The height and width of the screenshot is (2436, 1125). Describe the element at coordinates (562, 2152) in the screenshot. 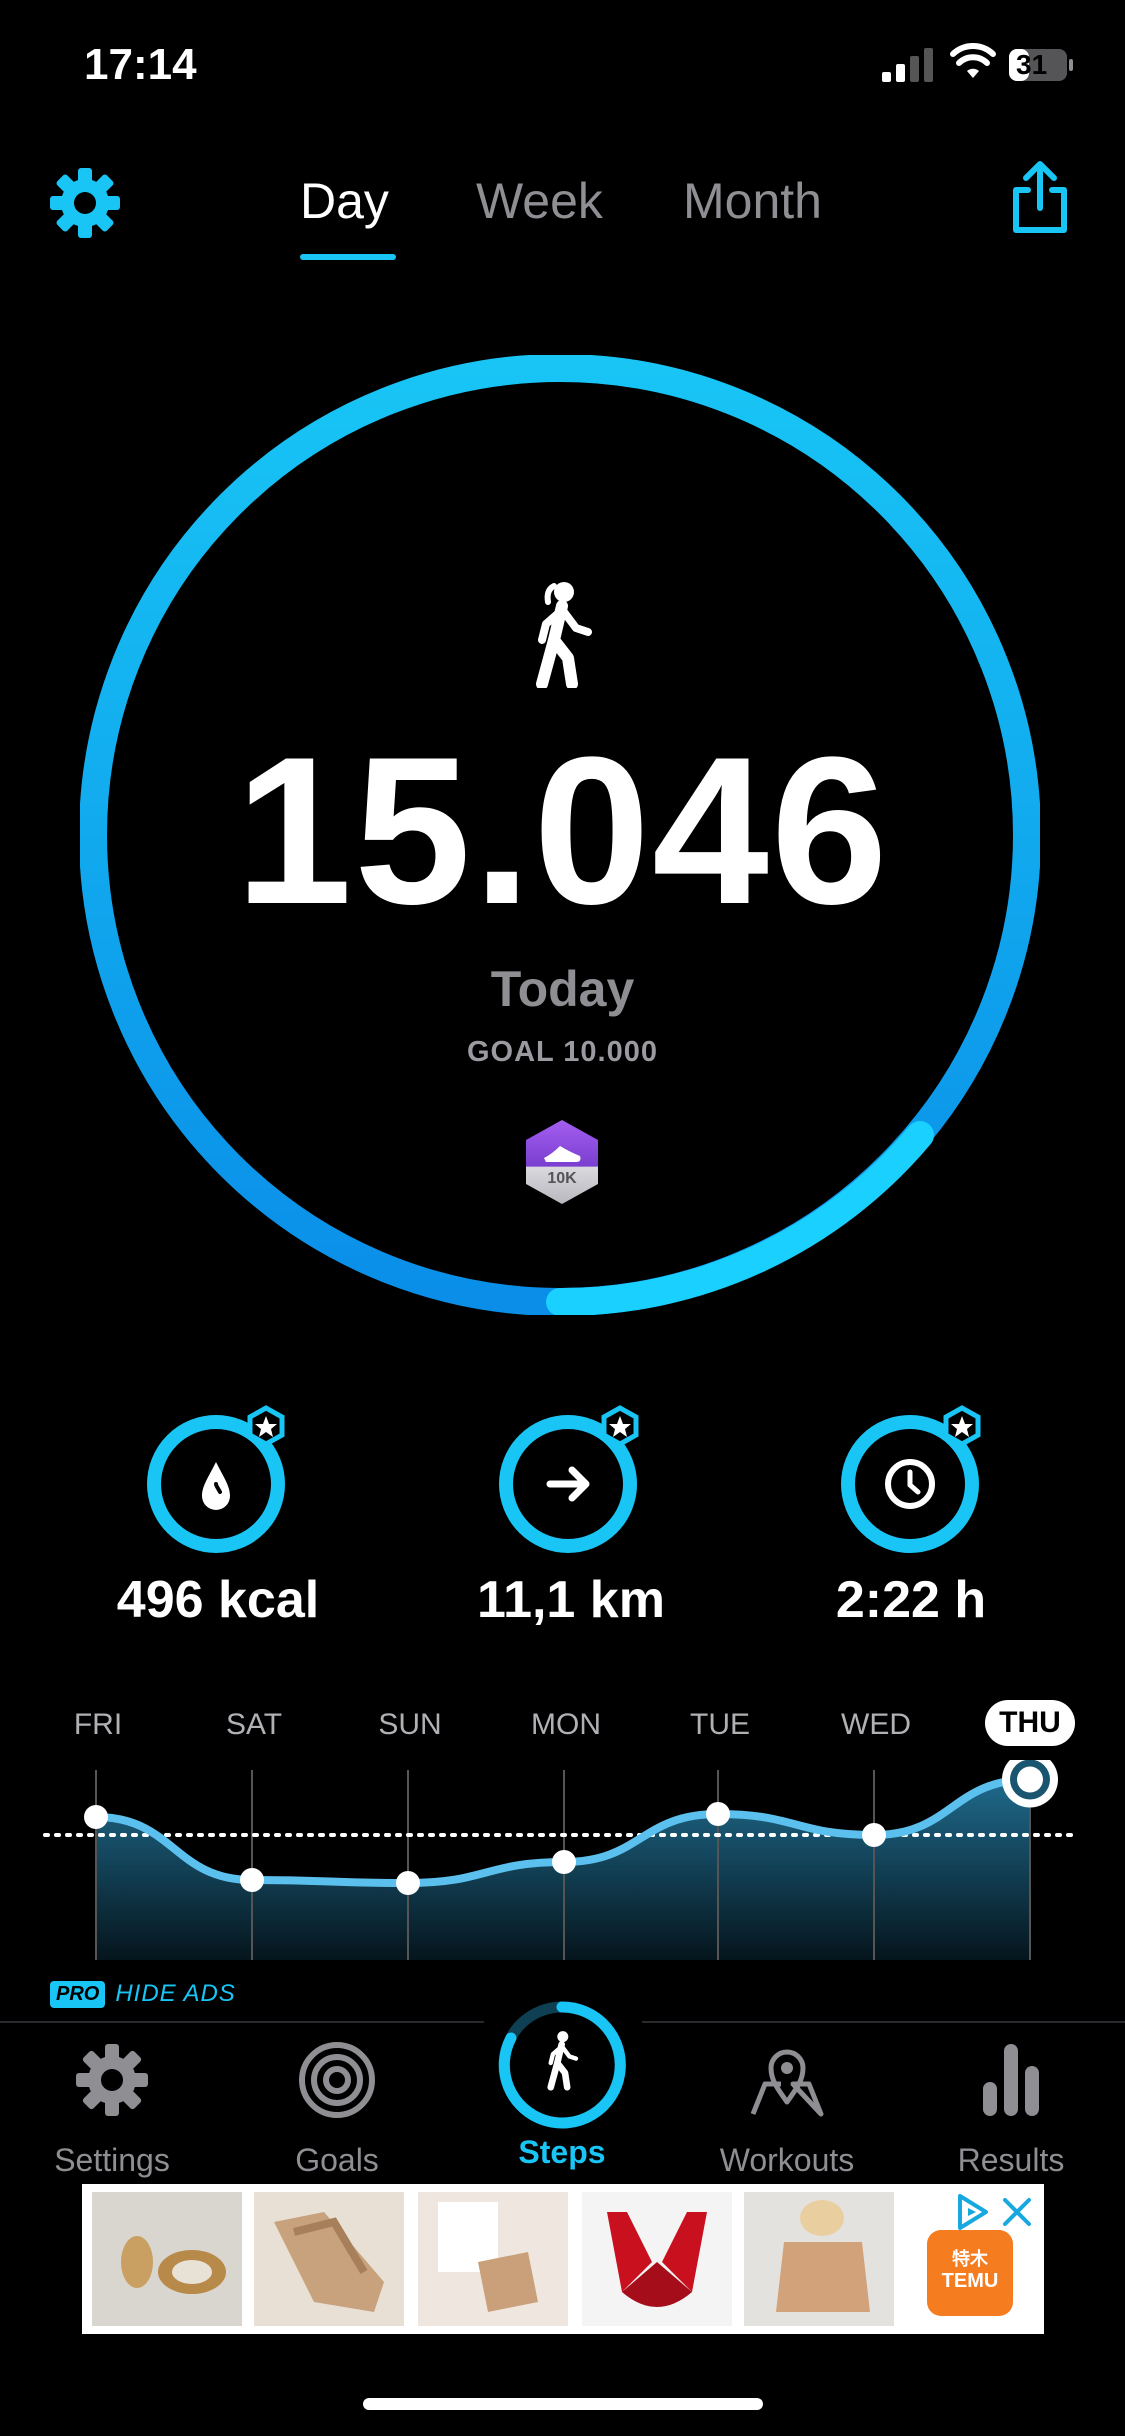

I see `tabbar-label-steps: Steps` at that location.